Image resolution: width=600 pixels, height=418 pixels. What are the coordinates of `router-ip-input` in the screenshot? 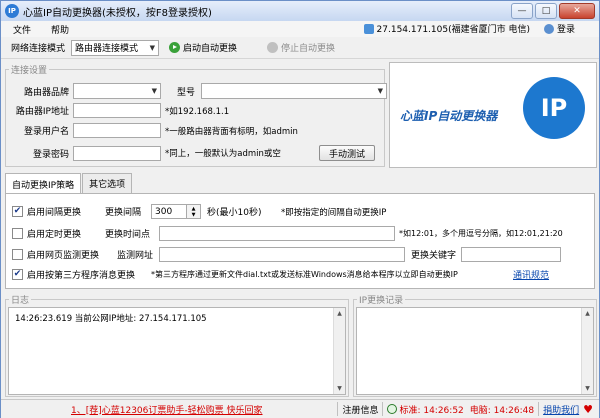 It's located at (117, 110).